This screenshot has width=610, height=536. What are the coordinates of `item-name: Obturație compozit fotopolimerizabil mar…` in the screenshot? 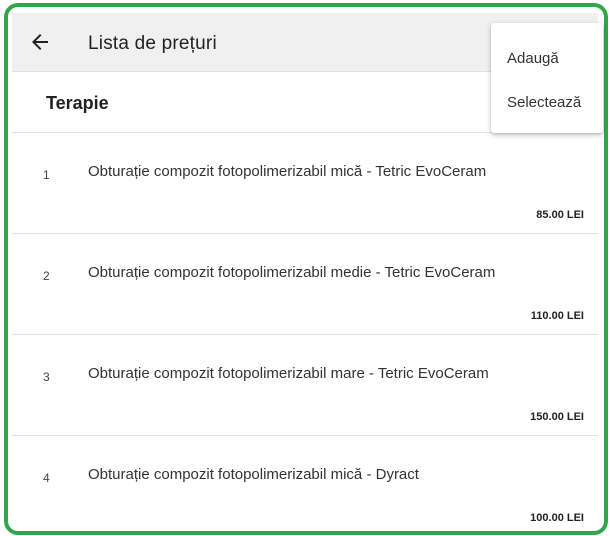 It's located at (288, 373).